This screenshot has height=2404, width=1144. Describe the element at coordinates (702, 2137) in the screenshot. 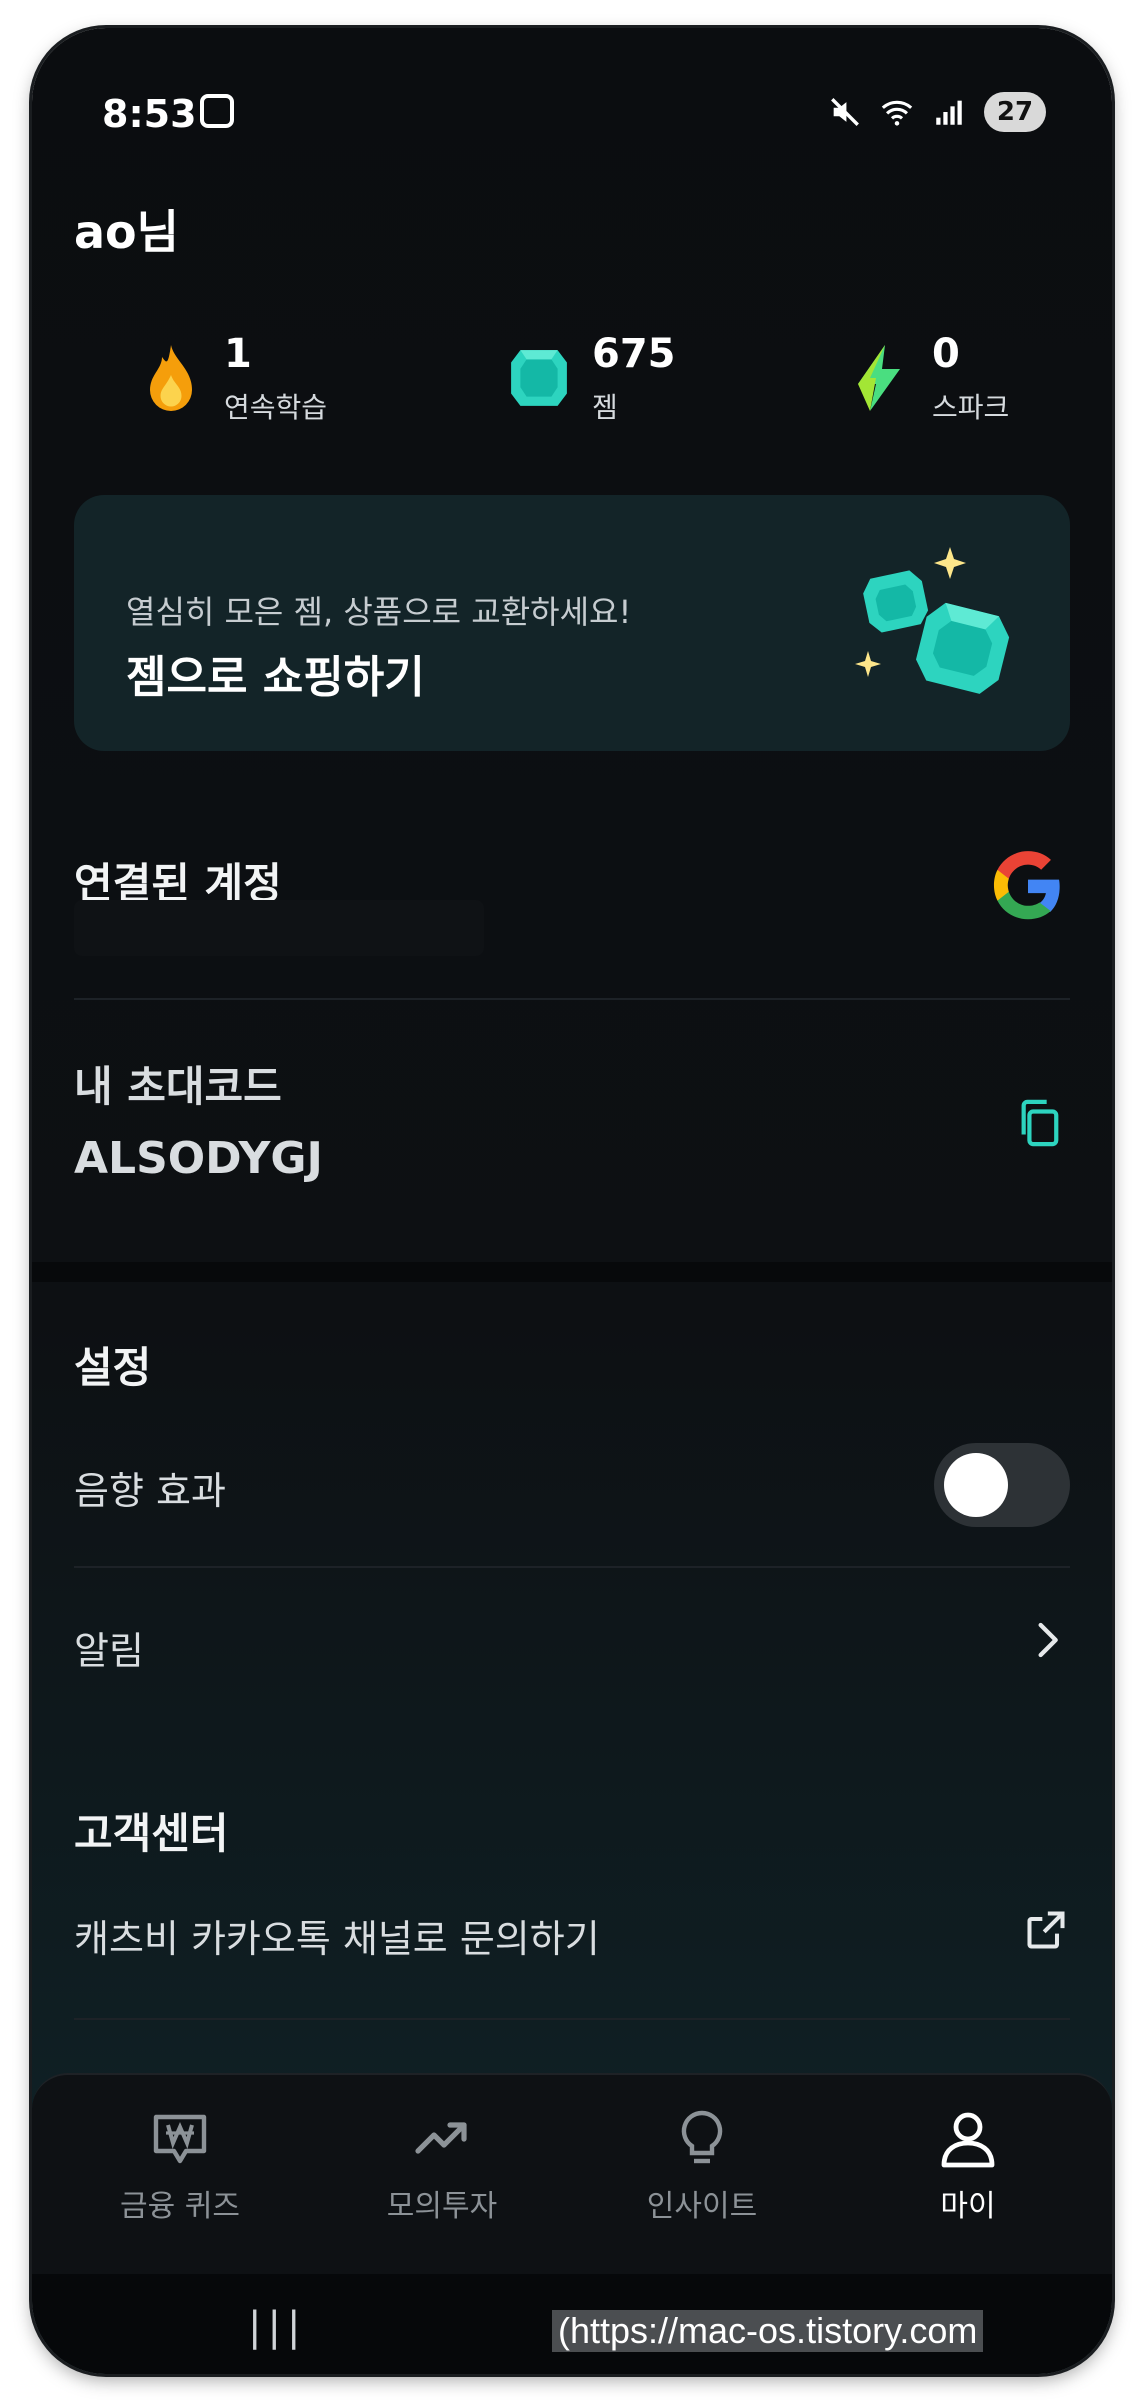

I see `lightbulb-icon` at that location.